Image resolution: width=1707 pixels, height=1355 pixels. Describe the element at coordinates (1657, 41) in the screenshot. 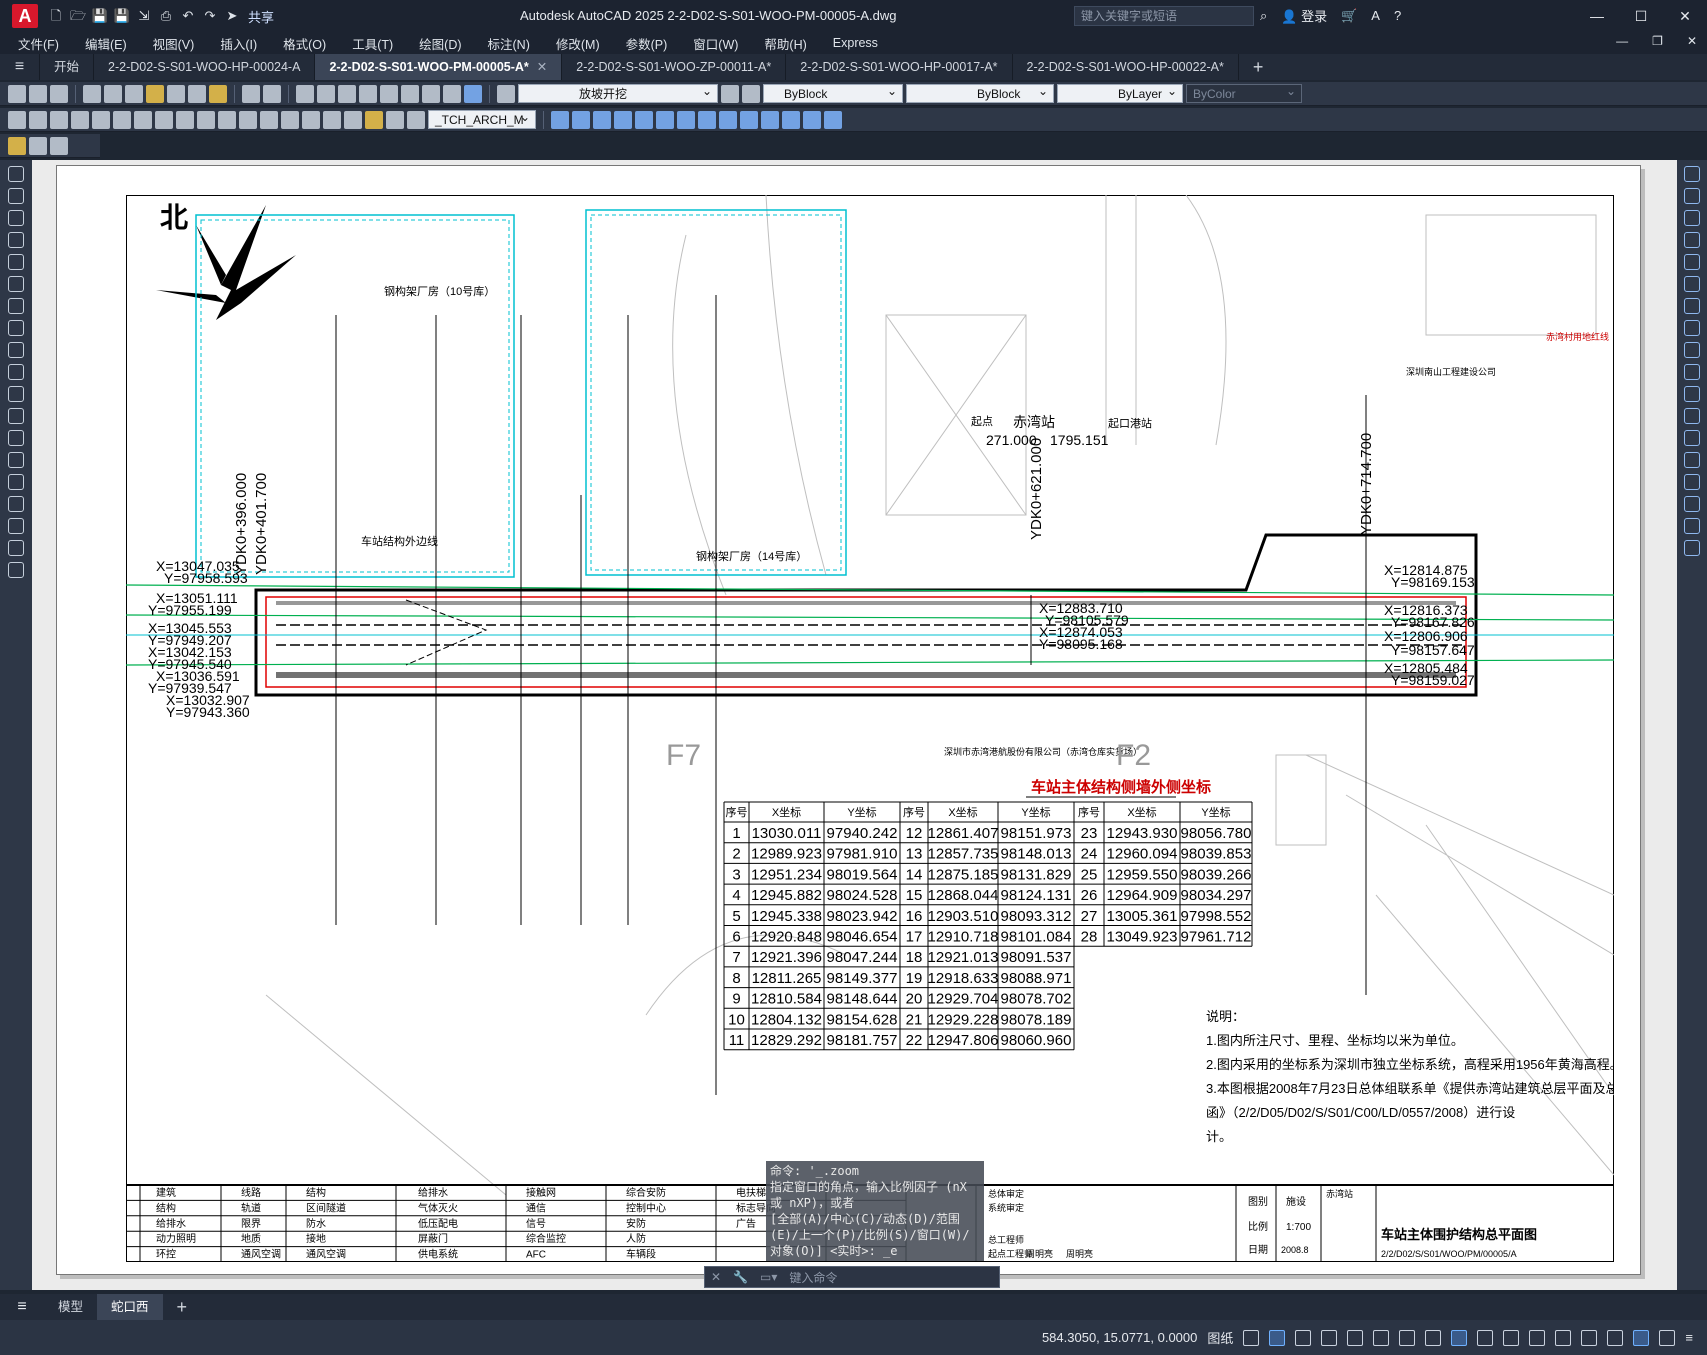

I see `doc-restore-icon: ❐` at that location.